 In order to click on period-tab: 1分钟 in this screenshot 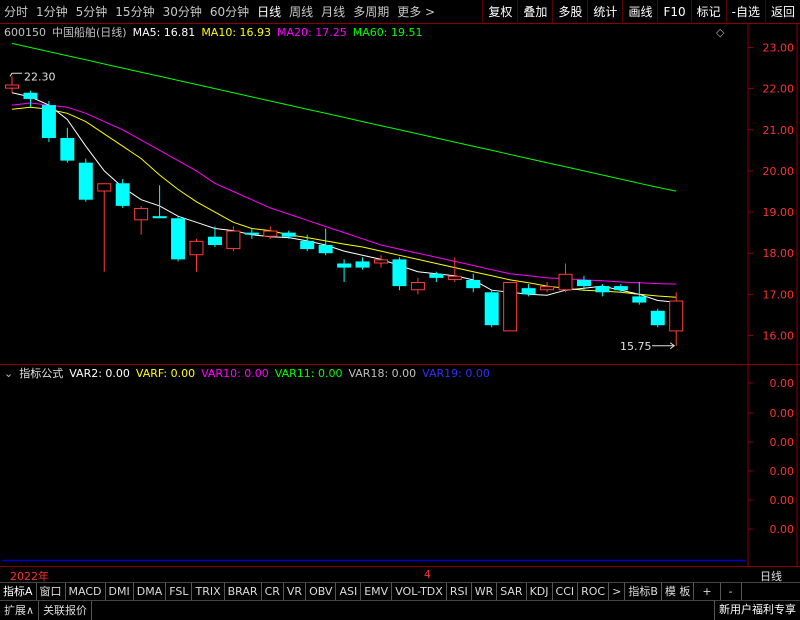, I will do `click(52, 12)`.